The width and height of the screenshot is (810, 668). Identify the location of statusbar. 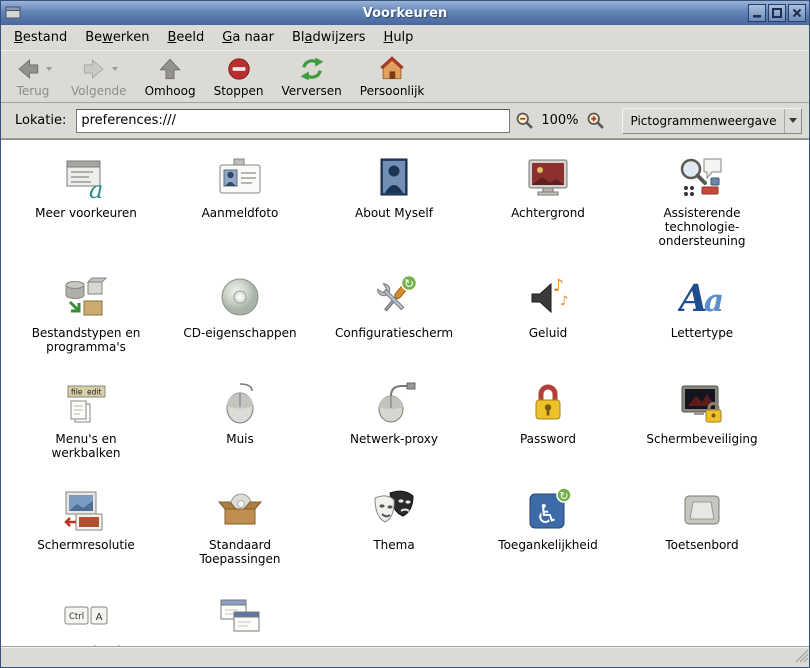
(405, 657).